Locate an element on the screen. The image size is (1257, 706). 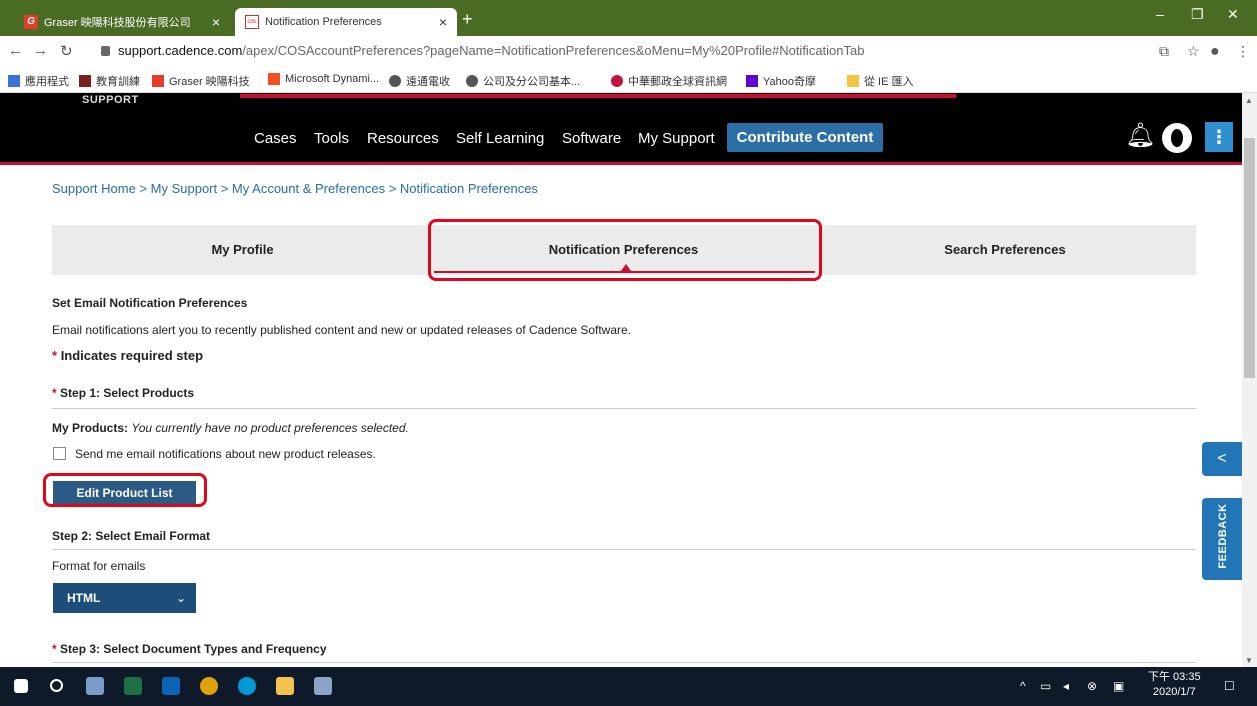
annotation-bar is located at coordinates (598, 96).